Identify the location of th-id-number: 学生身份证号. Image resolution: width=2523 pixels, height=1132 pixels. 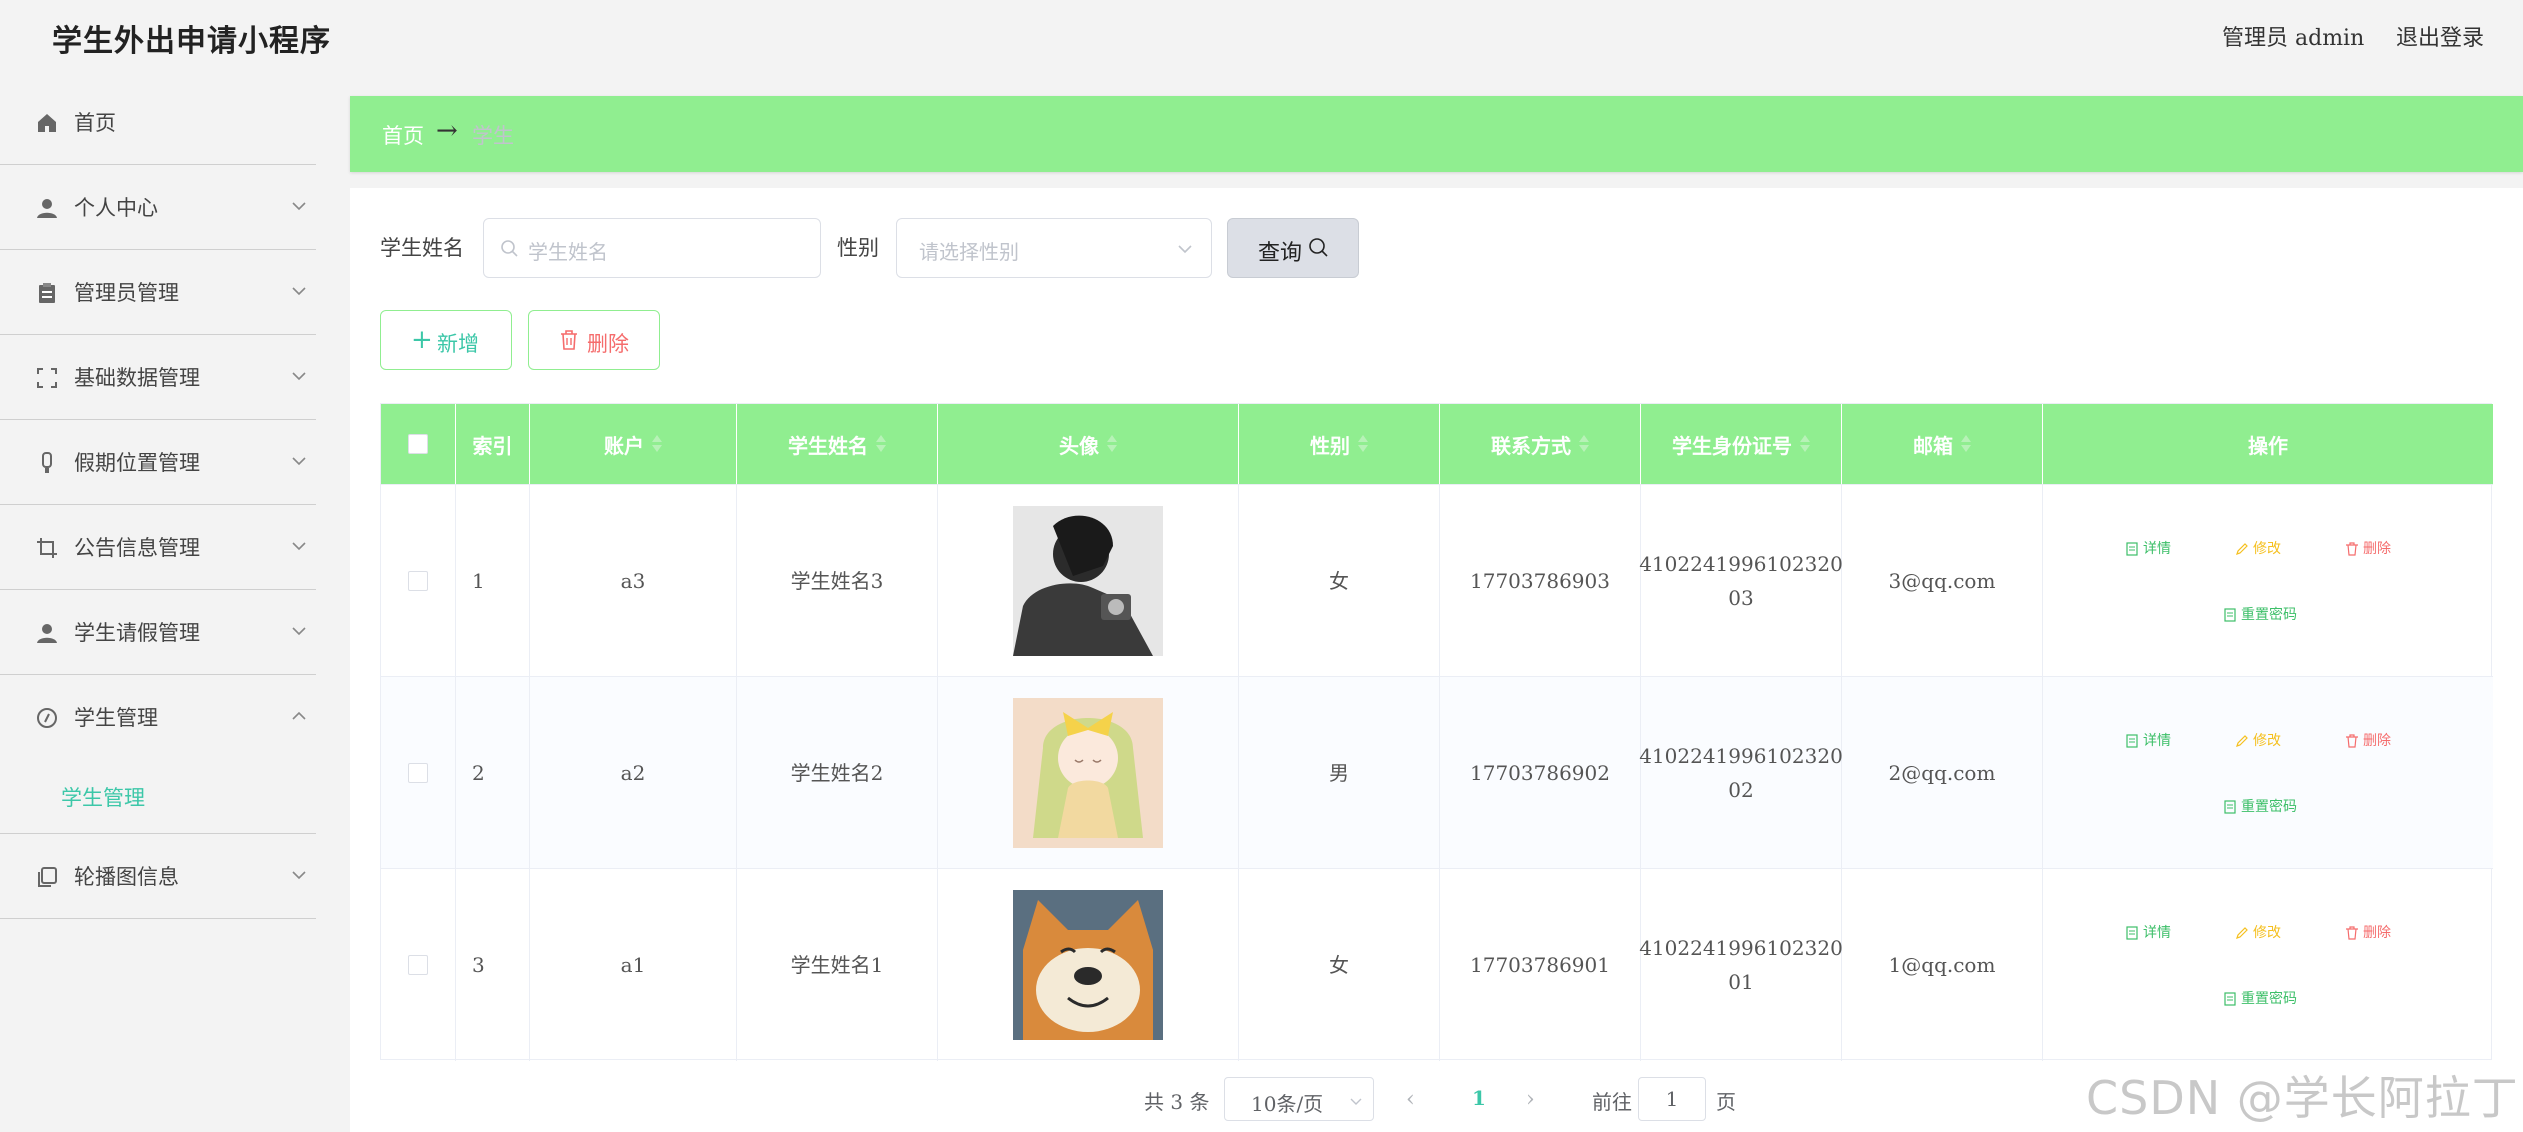
(1741, 444).